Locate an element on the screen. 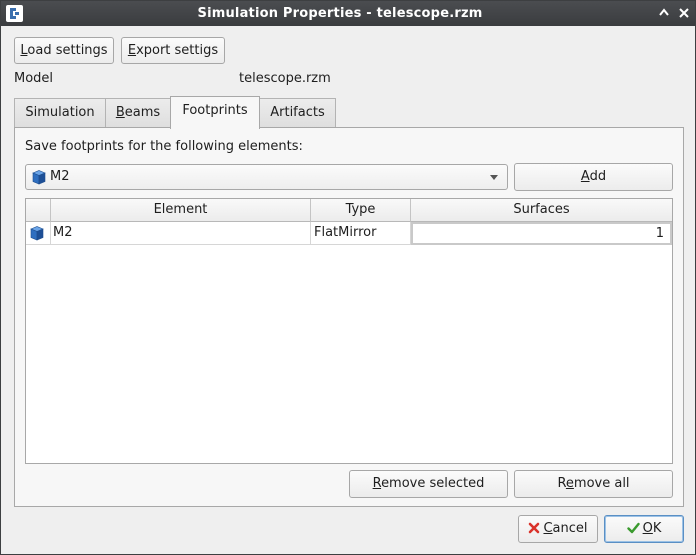 This screenshot has height=555, width=696. tab-artifacts: Artifacts is located at coordinates (297, 113).